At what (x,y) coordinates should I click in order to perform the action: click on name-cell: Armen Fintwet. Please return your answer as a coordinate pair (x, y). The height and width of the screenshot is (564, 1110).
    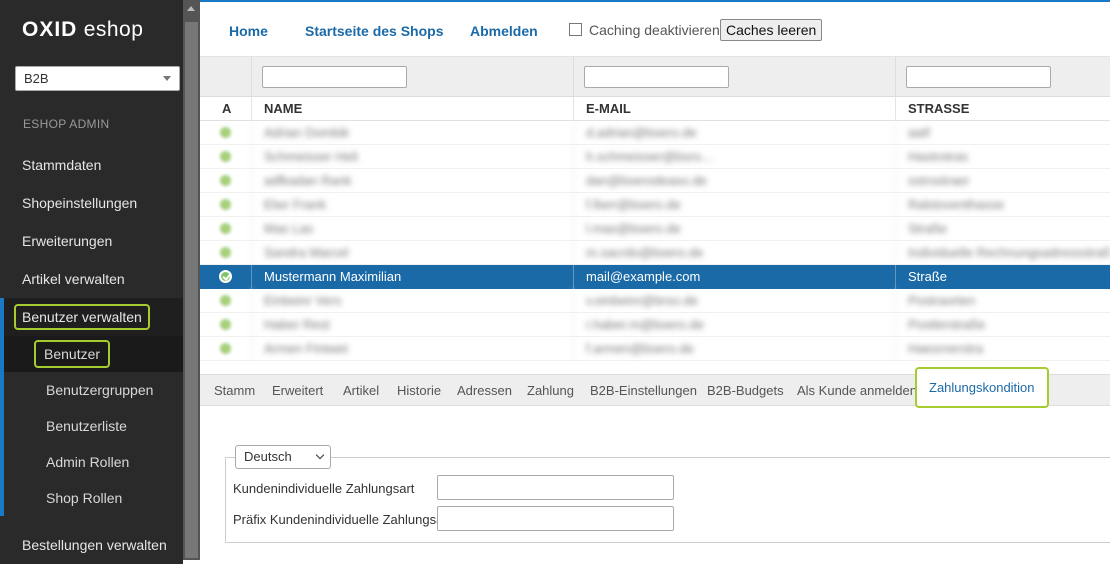
    Looking at the image, I should click on (412, 349).